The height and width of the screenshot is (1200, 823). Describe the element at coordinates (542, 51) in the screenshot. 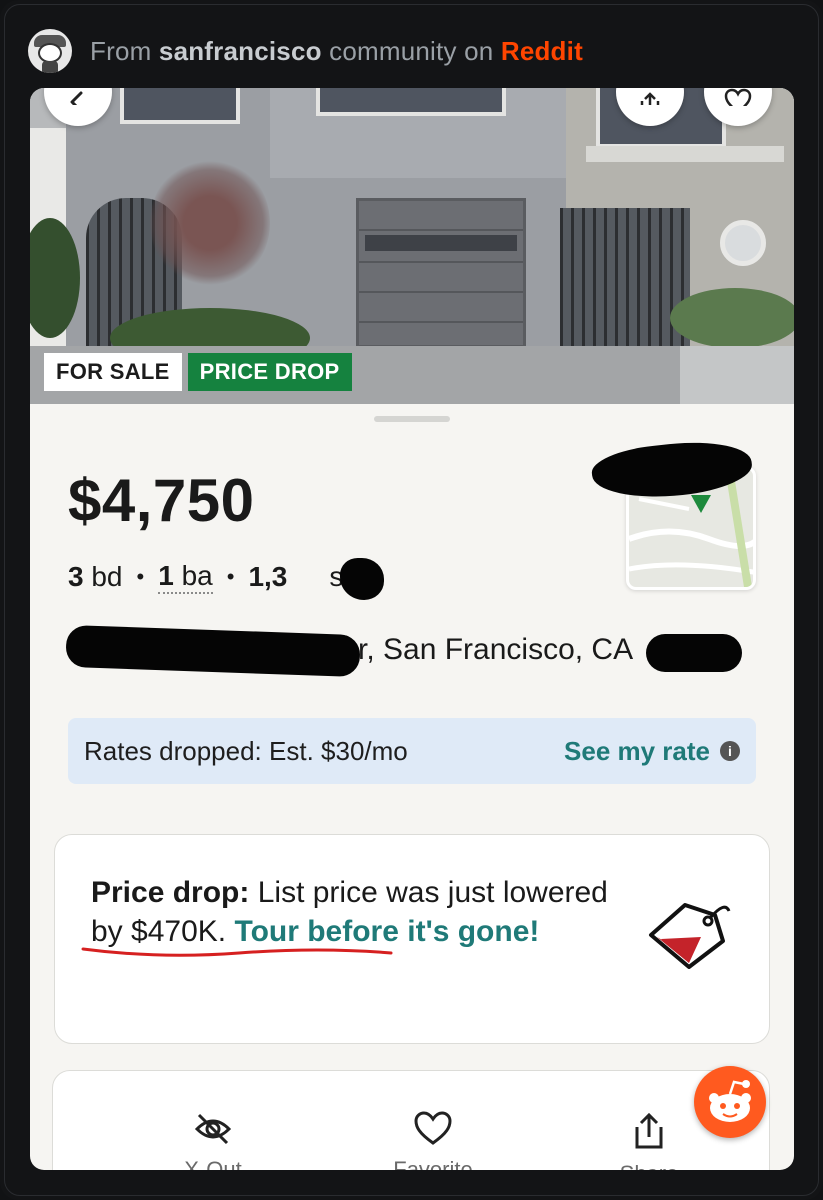

I see `reddit-brand: Reddit` at that location.